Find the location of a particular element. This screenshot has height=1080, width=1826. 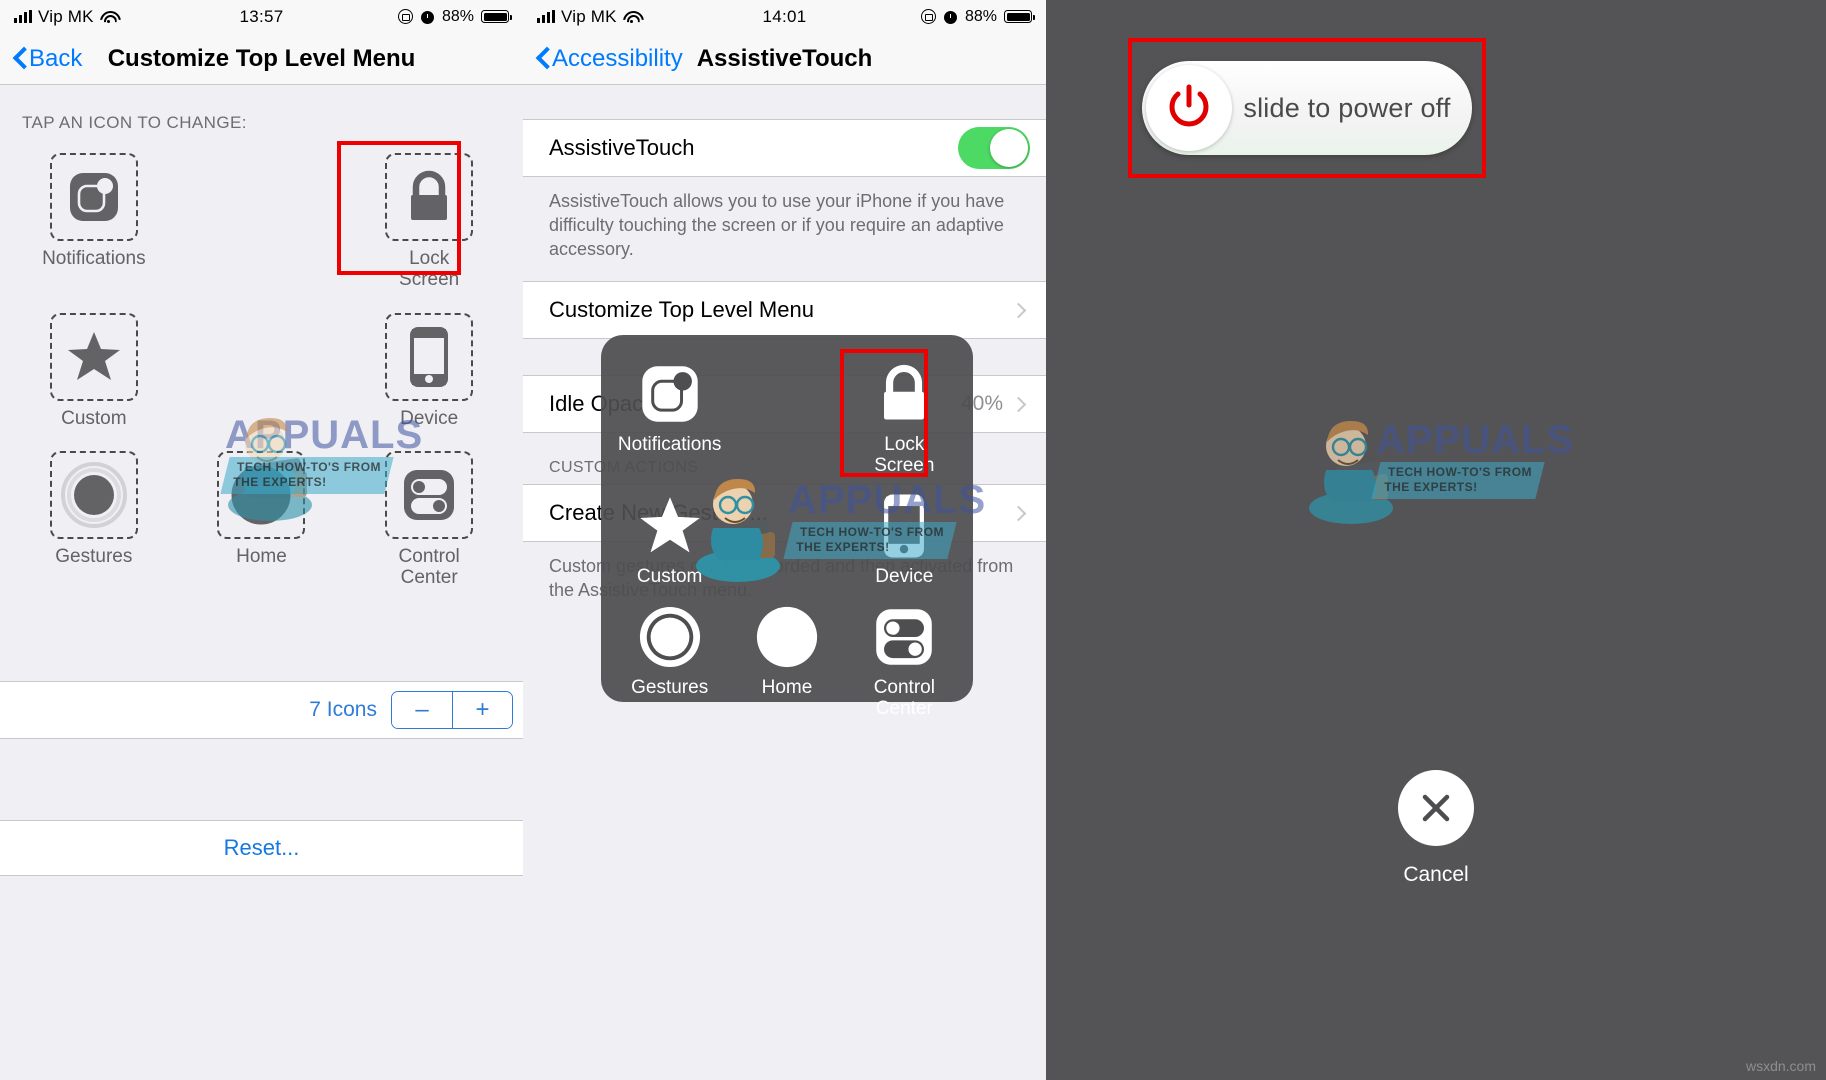

status-bar-panel2: Vip MK 14:01 88% is located at coordinates (784, 16).